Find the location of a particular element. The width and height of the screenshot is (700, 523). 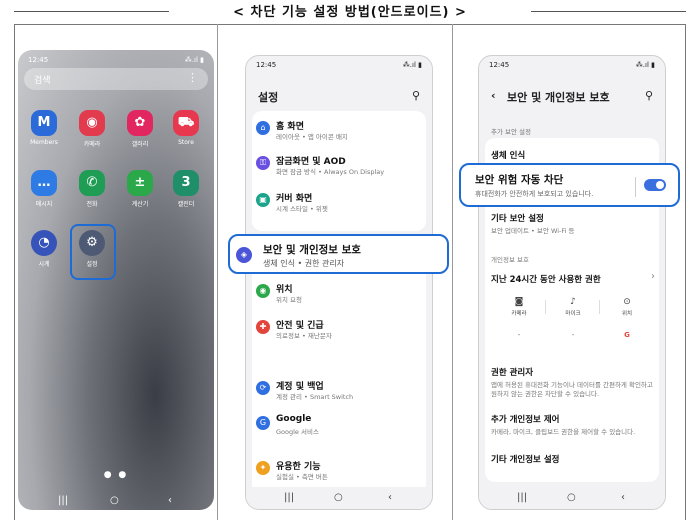

clock-icon: ◔ is located at coordinates (44, 243).